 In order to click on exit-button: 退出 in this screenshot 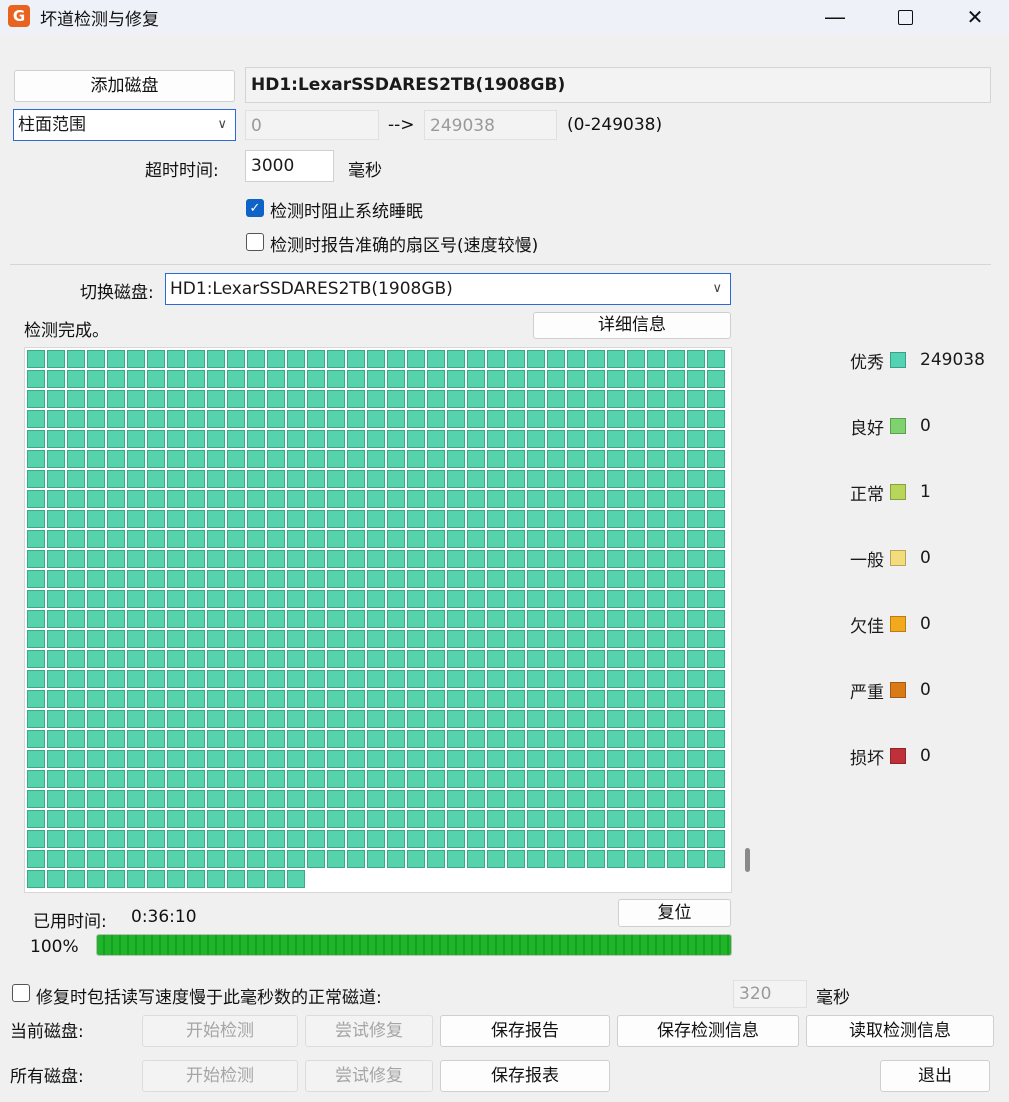, I will do `click(935, 1076)`.